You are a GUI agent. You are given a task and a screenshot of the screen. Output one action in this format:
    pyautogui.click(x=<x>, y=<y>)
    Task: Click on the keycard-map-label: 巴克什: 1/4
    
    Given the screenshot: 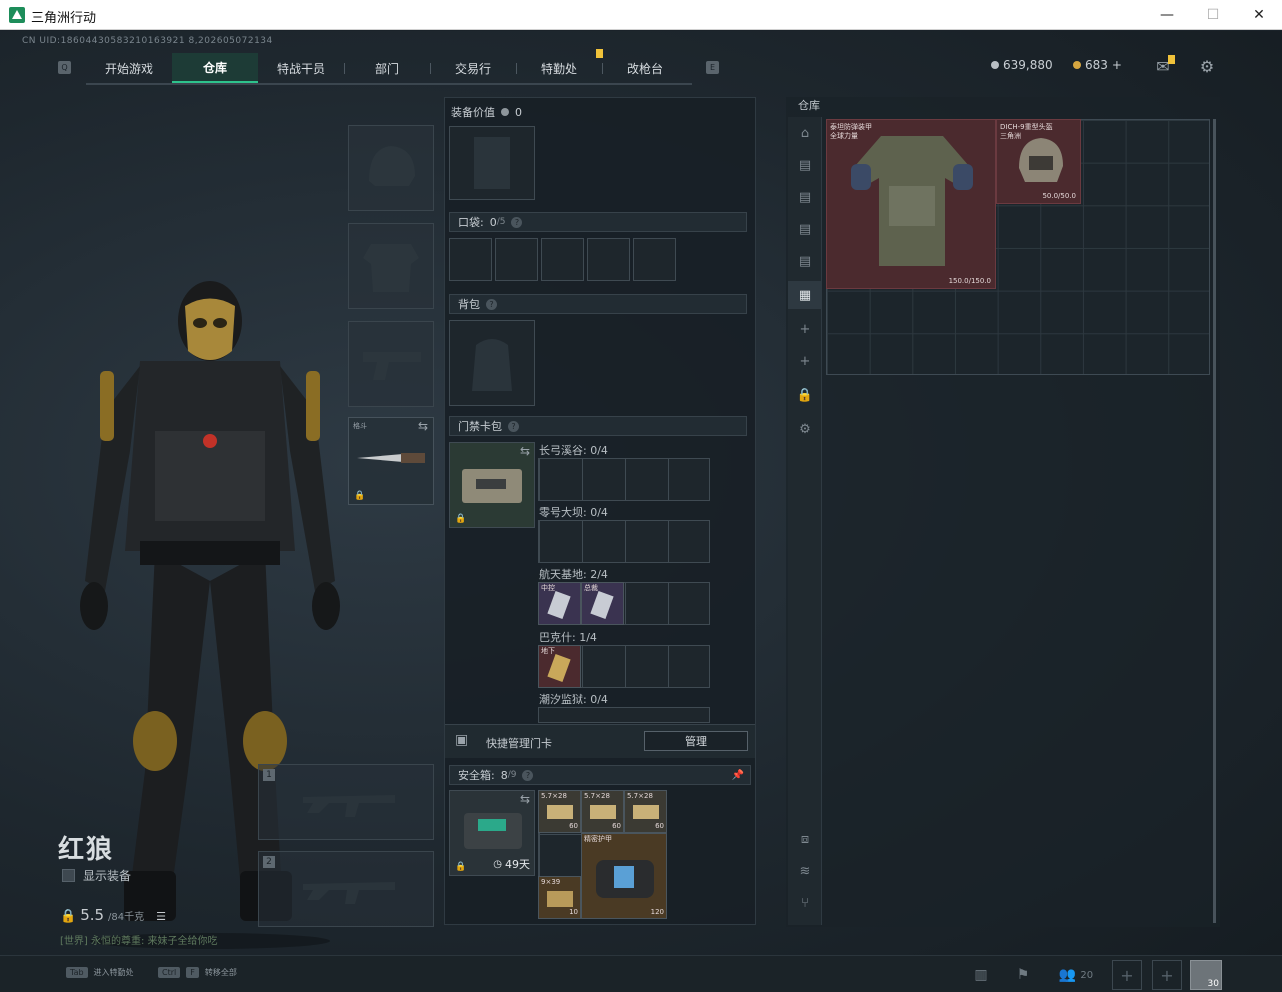 What is the action you would take?
    pyautogui.click(x=568, y=637)
    